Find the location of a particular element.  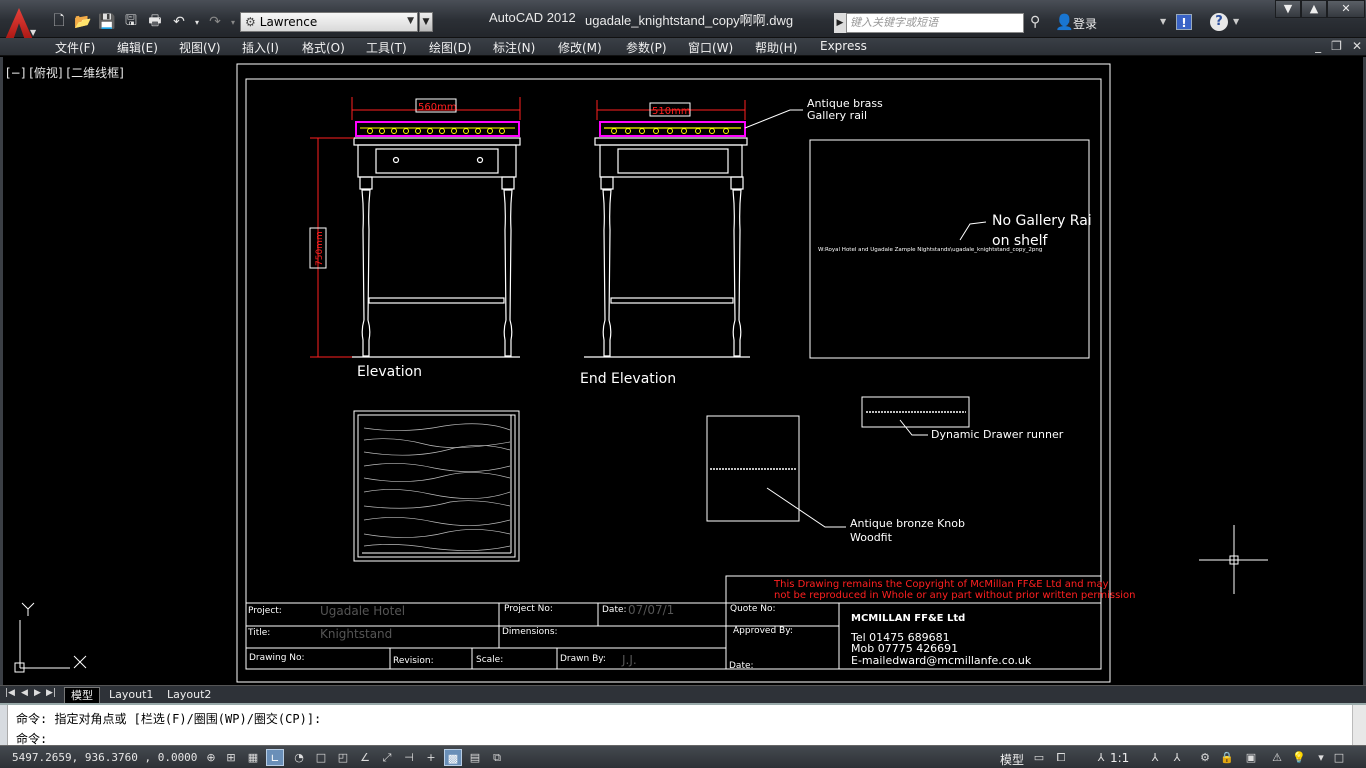

tb-project-no: Project No: is located at coordinates (528, 609).